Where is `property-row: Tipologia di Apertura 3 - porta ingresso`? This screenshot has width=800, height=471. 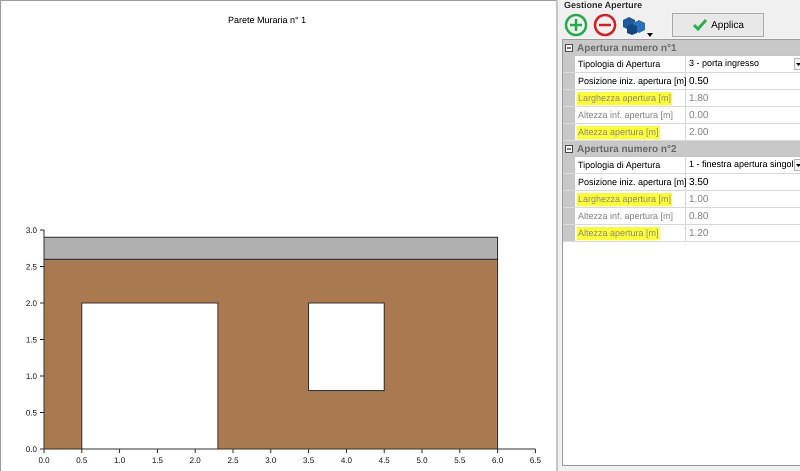 property-row: Tipologia di Apertura 3 - porta ingresso is located at coordinates (681, 64).